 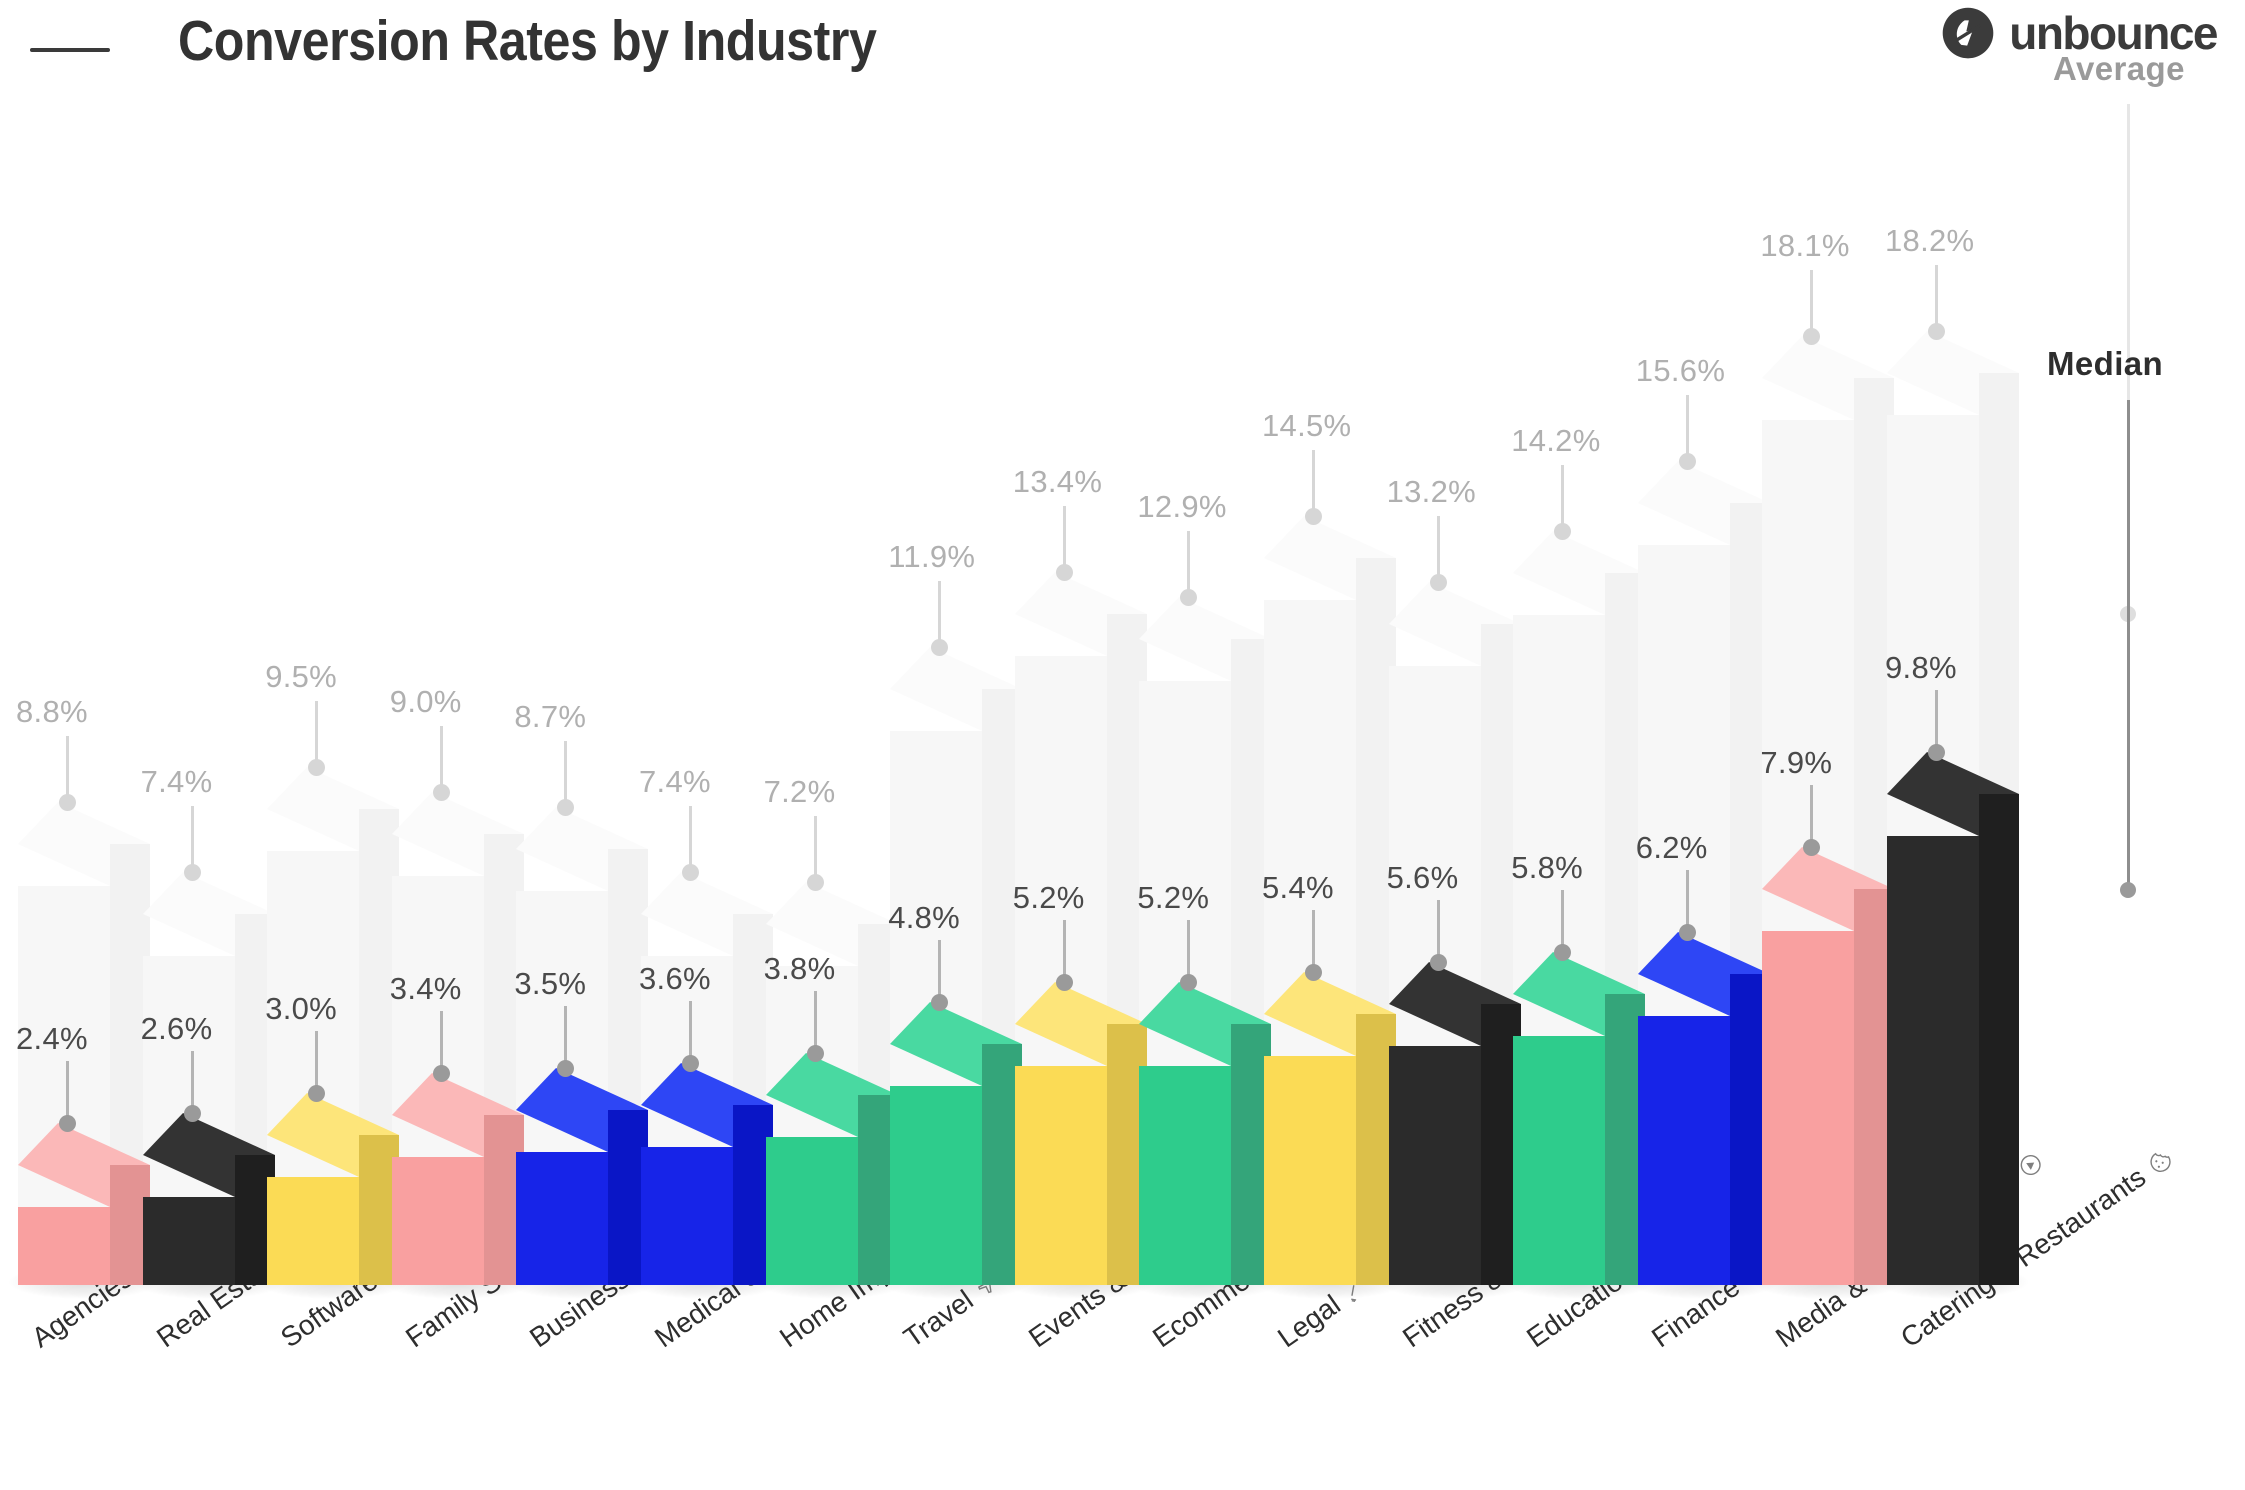 What do you see at coordinates (1921, 667) in the screenshot?
I see `median-value-label: 9.8%` at bounding box center [1921, 667].